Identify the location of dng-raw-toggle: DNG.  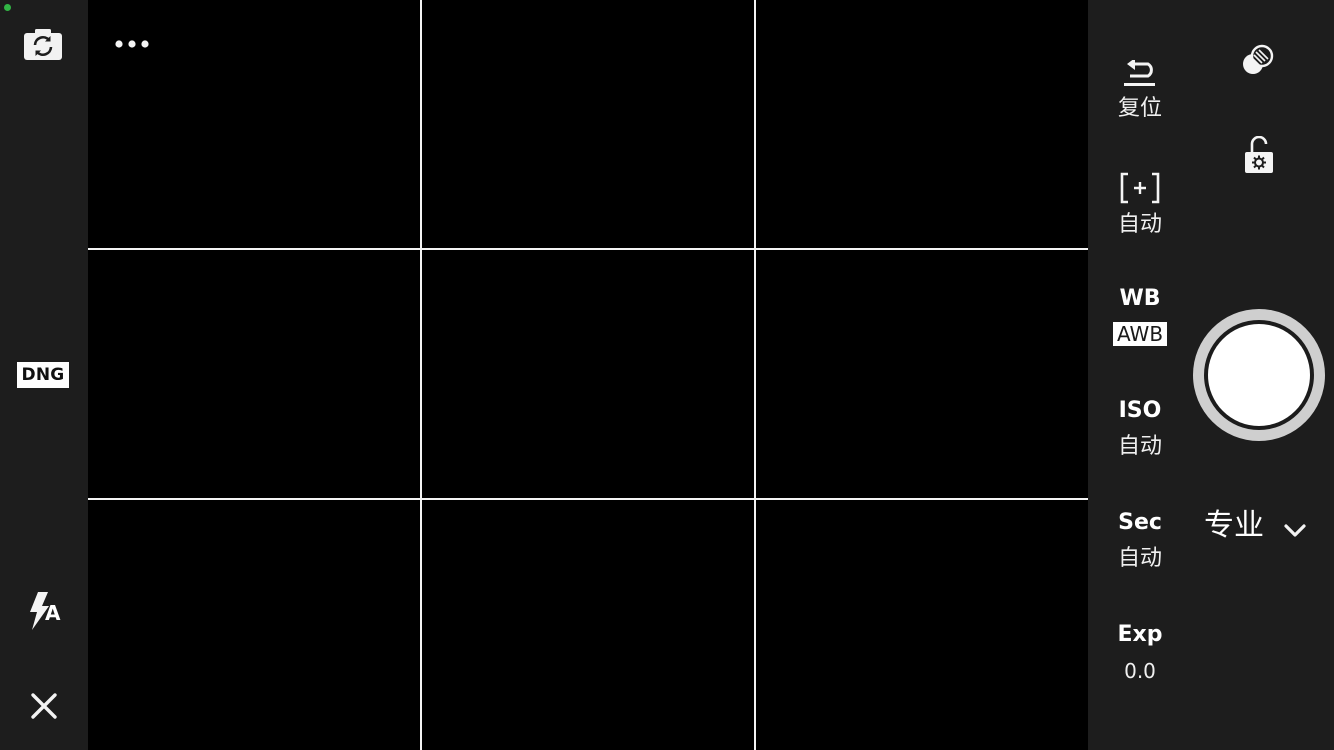
(43, 375).